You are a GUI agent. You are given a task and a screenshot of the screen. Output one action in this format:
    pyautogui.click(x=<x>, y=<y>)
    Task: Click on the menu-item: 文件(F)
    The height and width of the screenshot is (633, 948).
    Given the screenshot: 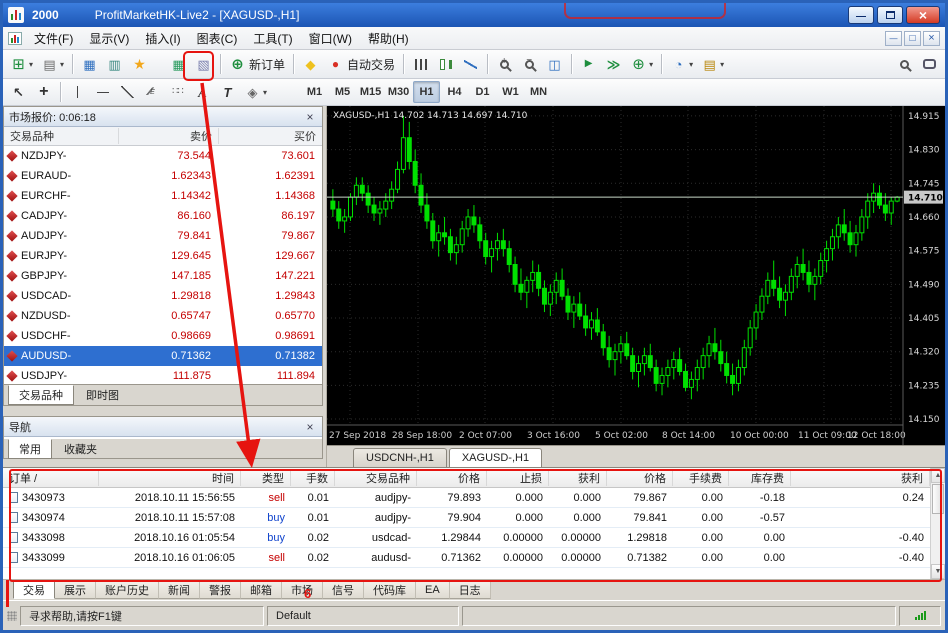 What is the action you would take?
    pyautogui.click(x=53, y=38)
    